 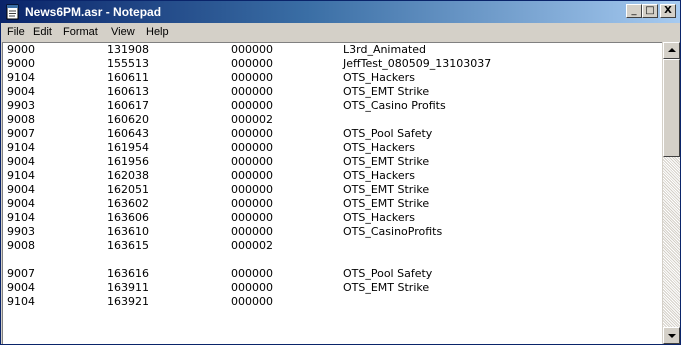 What do you see at coordinates (128, 105) in the screenshot?
I see `line-field: 160617` at bounding box center [128, 105].